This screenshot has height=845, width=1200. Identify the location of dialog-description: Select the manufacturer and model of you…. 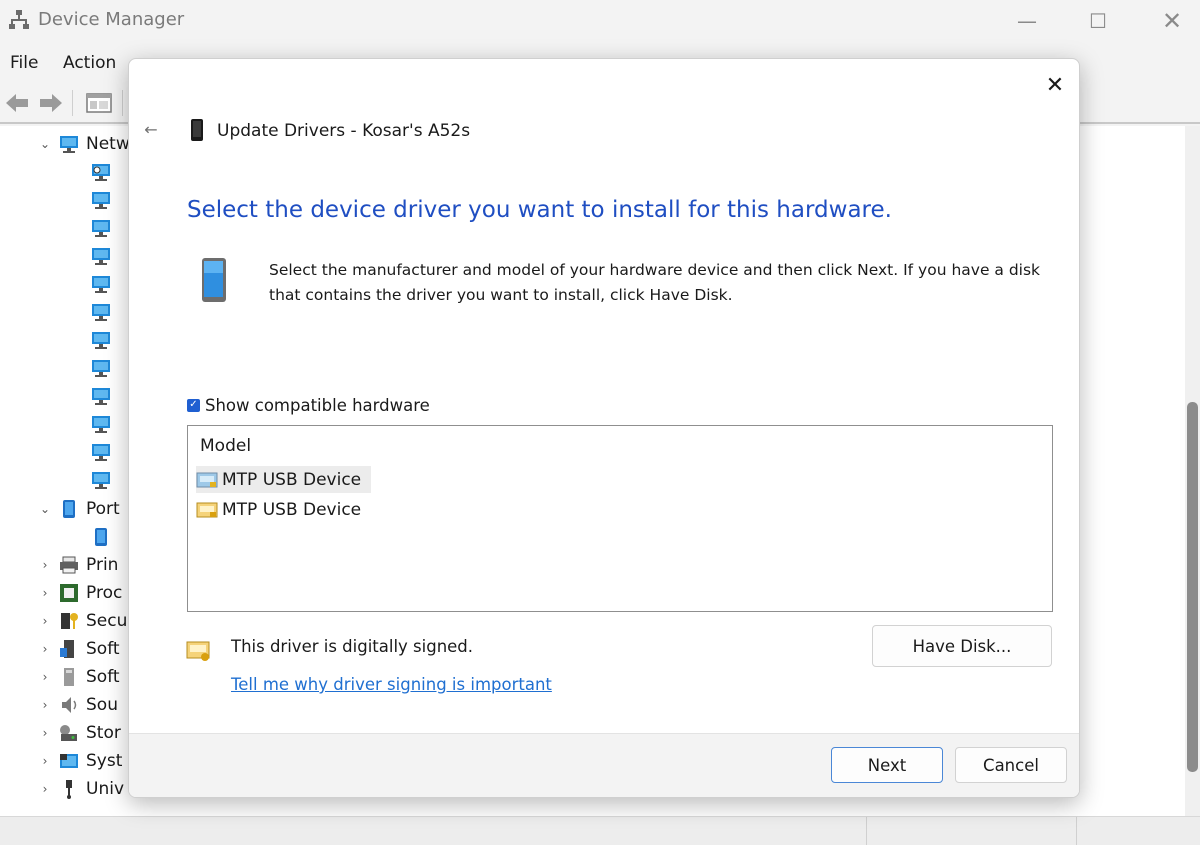
(655, 282).